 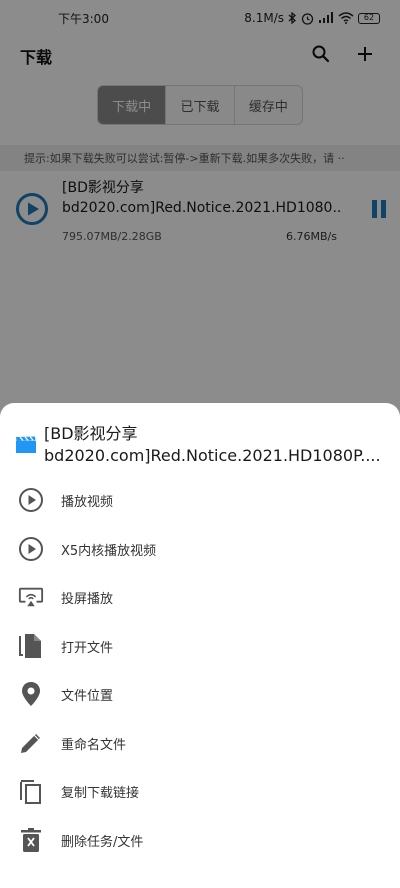 I want to click on menu-item-label: 重命名文件, so click(x=94, y=745).